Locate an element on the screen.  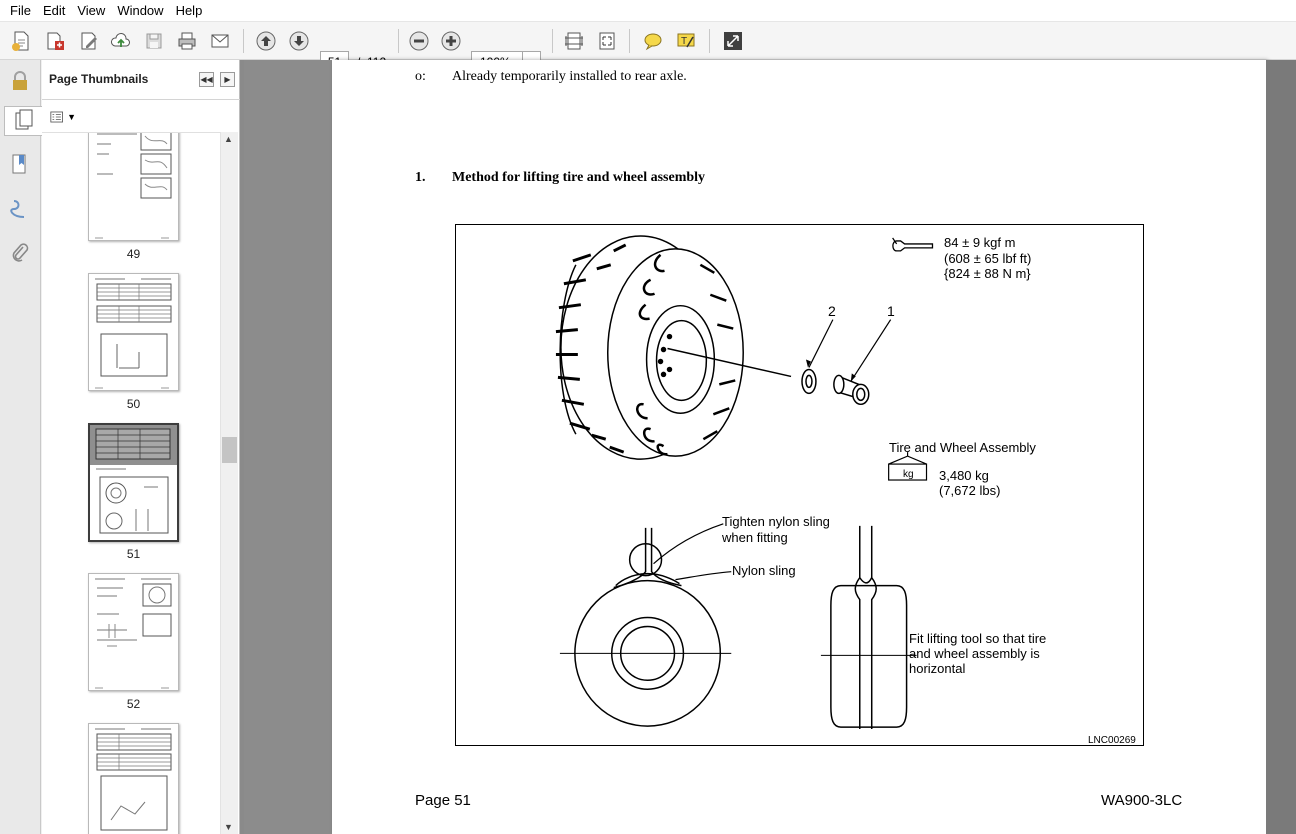
menu-file: File is located at coordinates (20, 11).